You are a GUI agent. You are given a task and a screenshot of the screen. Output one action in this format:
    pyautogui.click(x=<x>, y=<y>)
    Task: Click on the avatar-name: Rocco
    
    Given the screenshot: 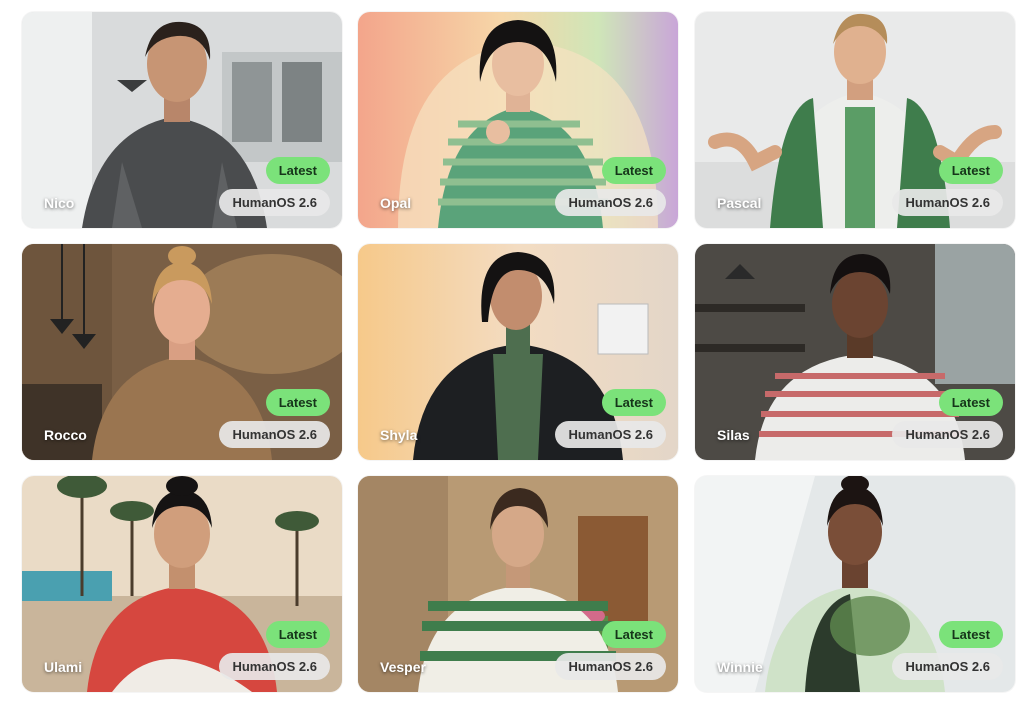 What is the action you would take?
    pyautogui.click(x=65, y=435)
    